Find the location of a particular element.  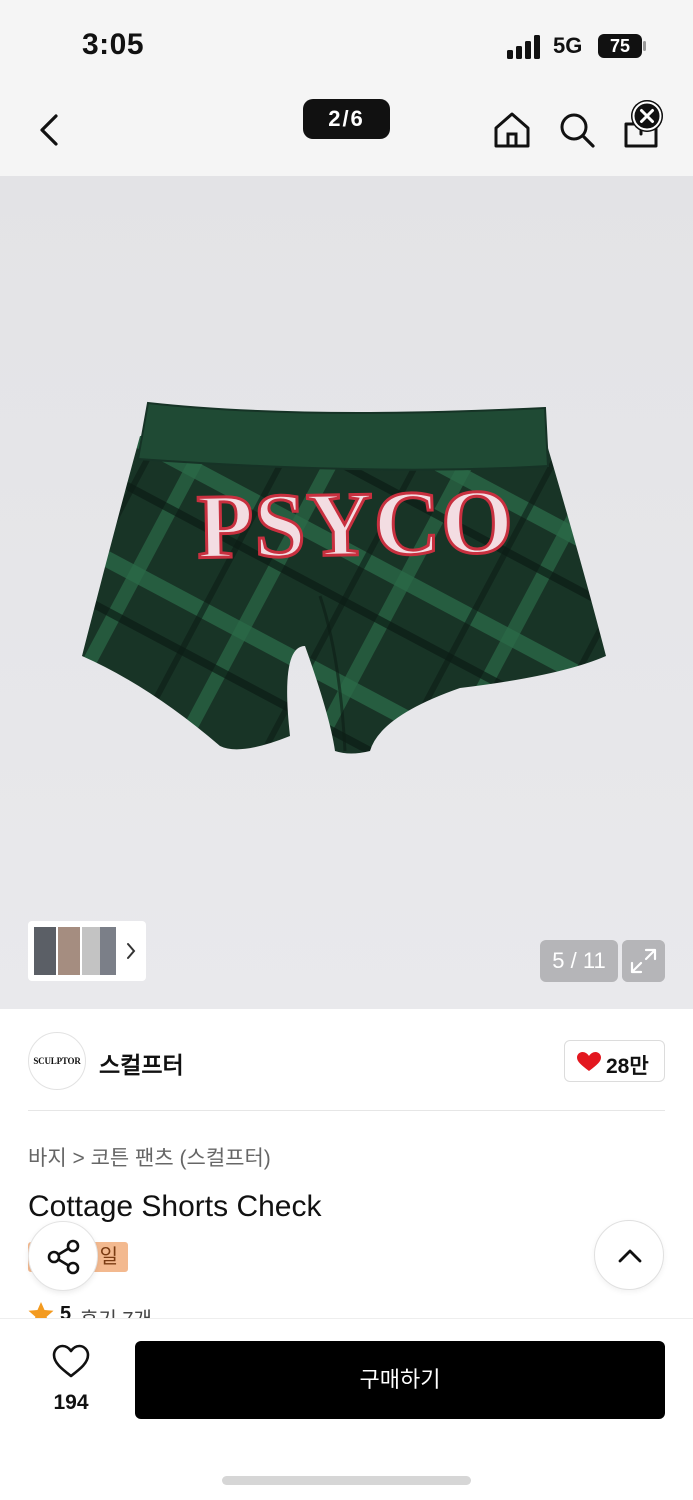

chevron-left-icon is located at coordinates (50, 130).